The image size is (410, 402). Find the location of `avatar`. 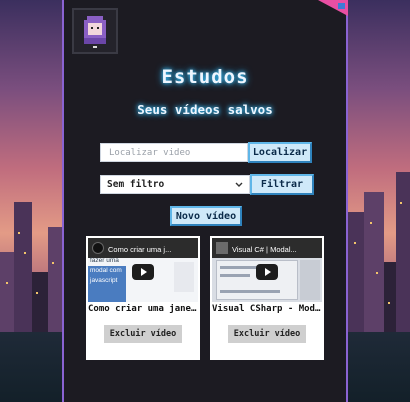

avatar is located at coordinates (95, 31).